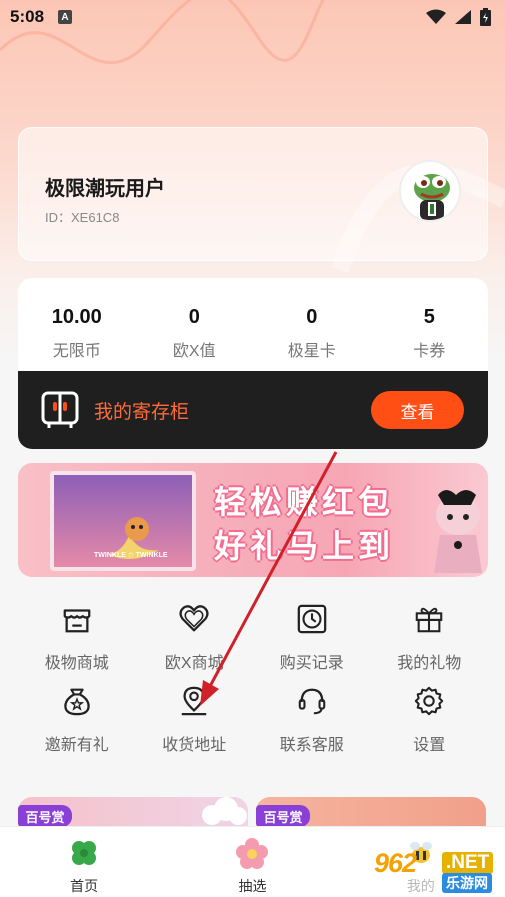 The height and width of the screenshot is (897, 505). I want to click on tab-draw: 抽选, so click(252, 862).